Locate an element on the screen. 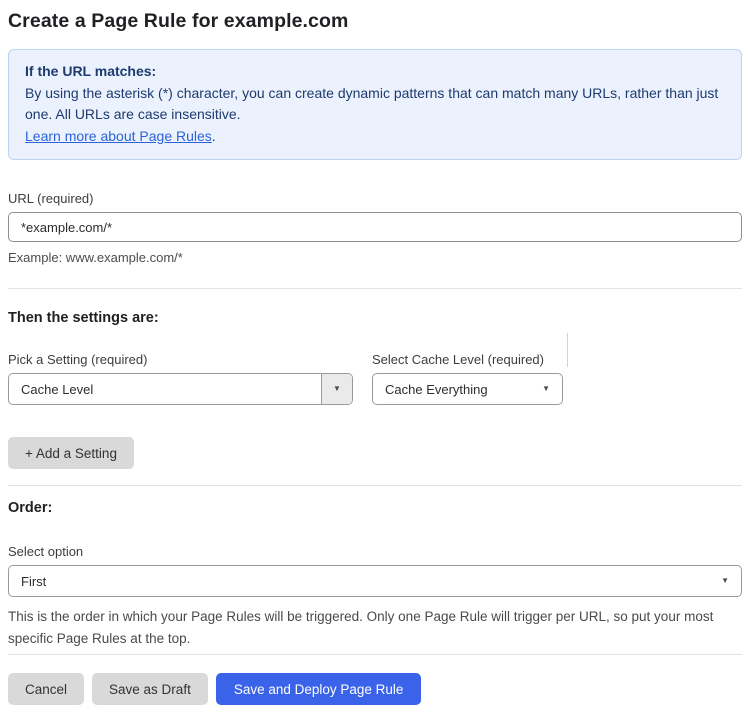 This screenshot has width=750, height=715. setting-picker-value: Cache Level is located at coordinates (57, 389).